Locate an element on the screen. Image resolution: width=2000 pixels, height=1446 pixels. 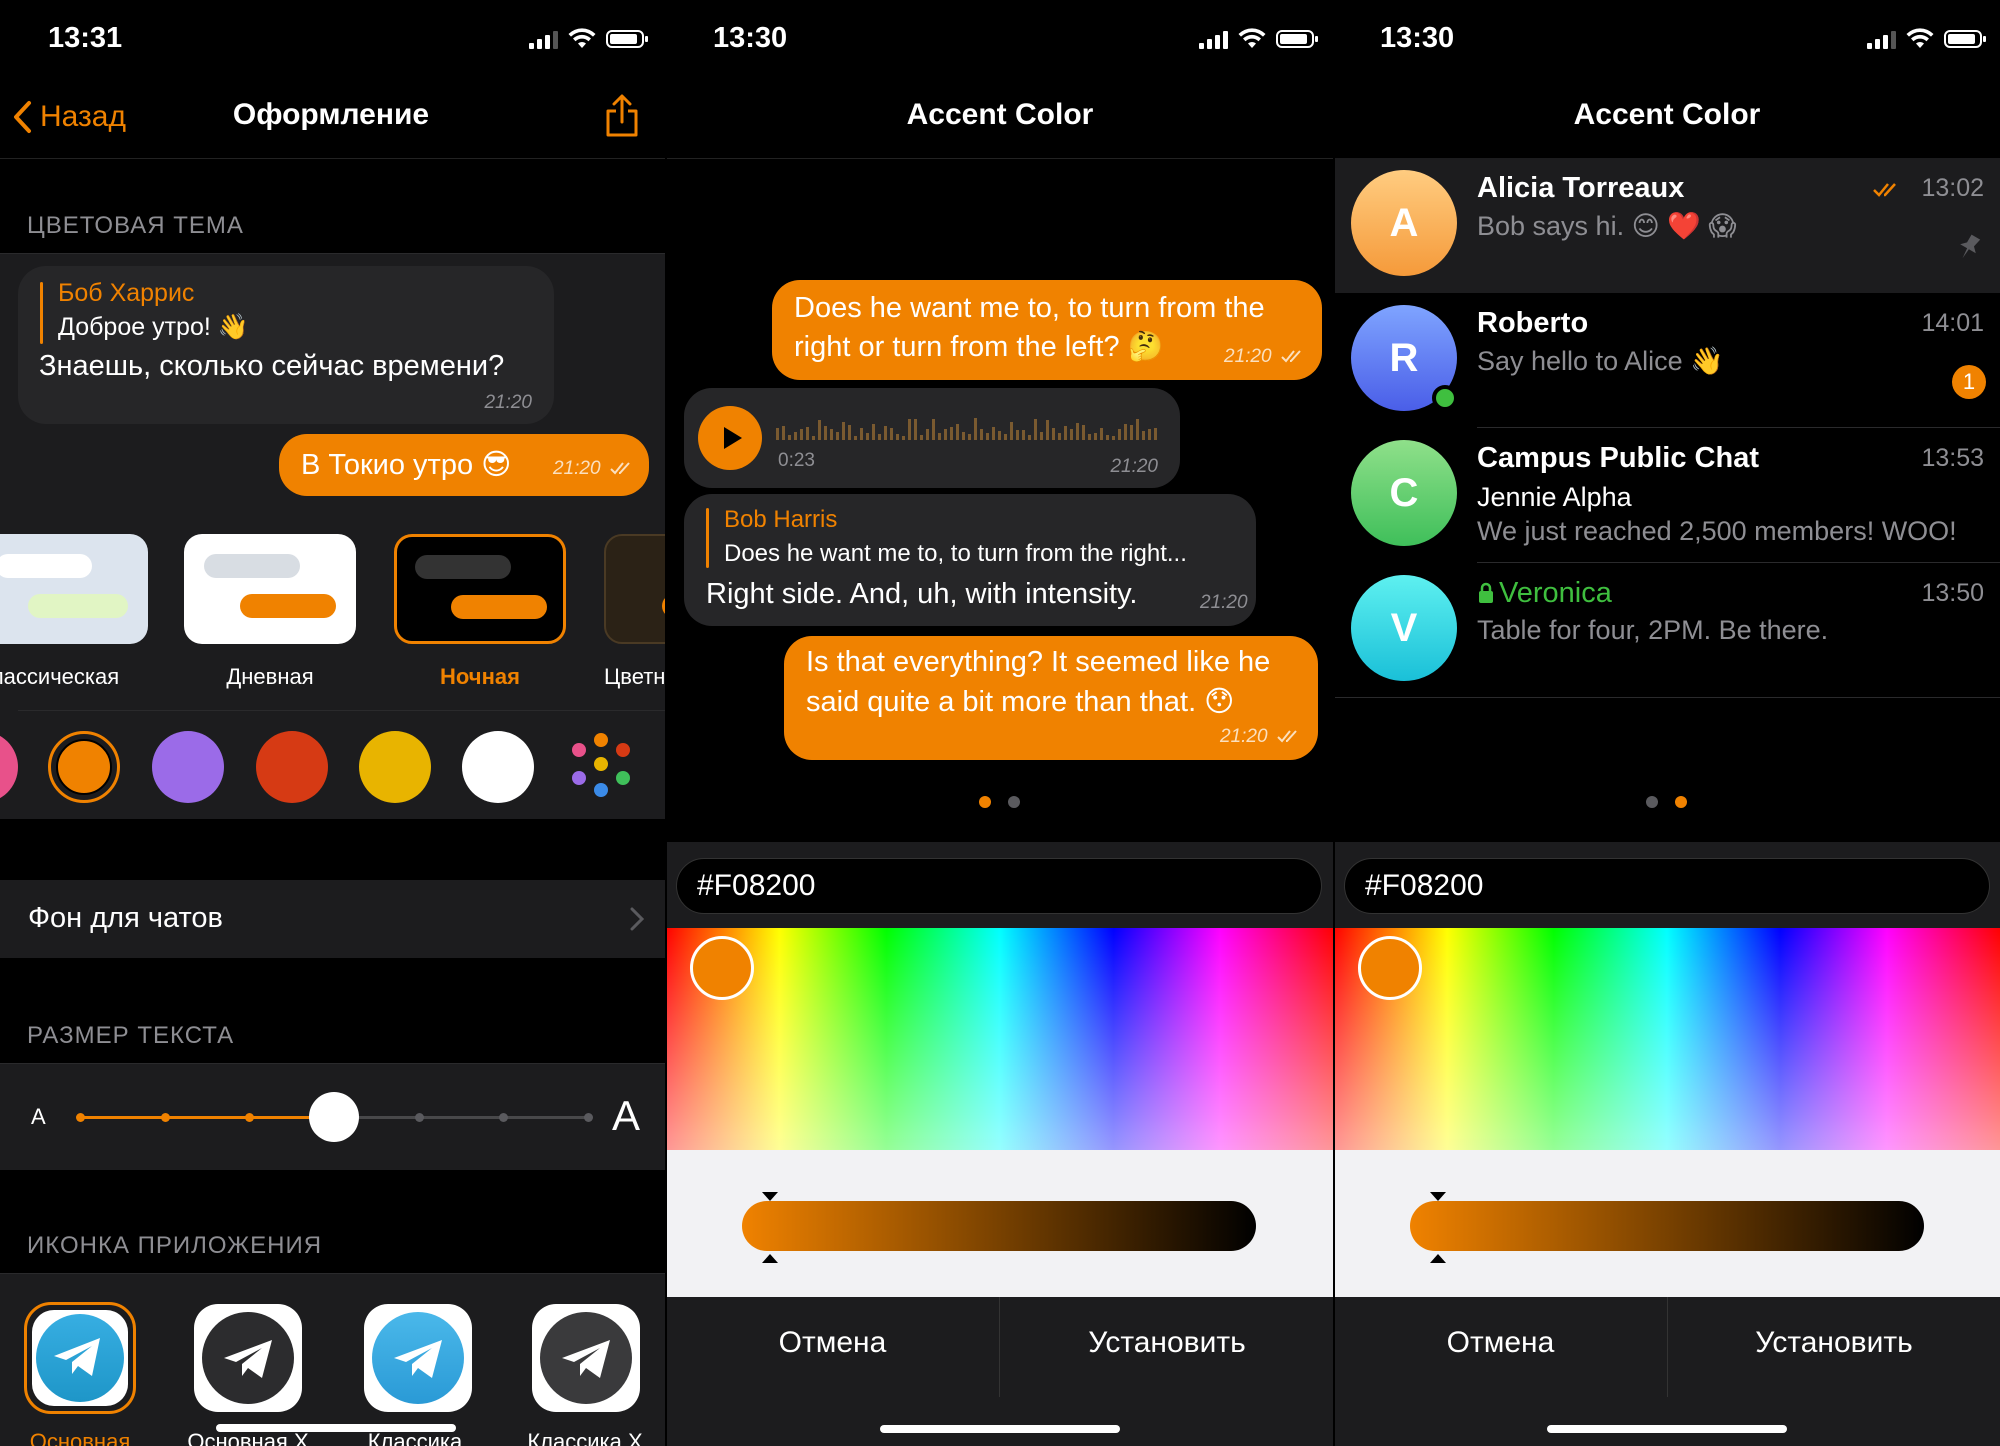
theme-thumb-classic is located at coordinates (74, 589).